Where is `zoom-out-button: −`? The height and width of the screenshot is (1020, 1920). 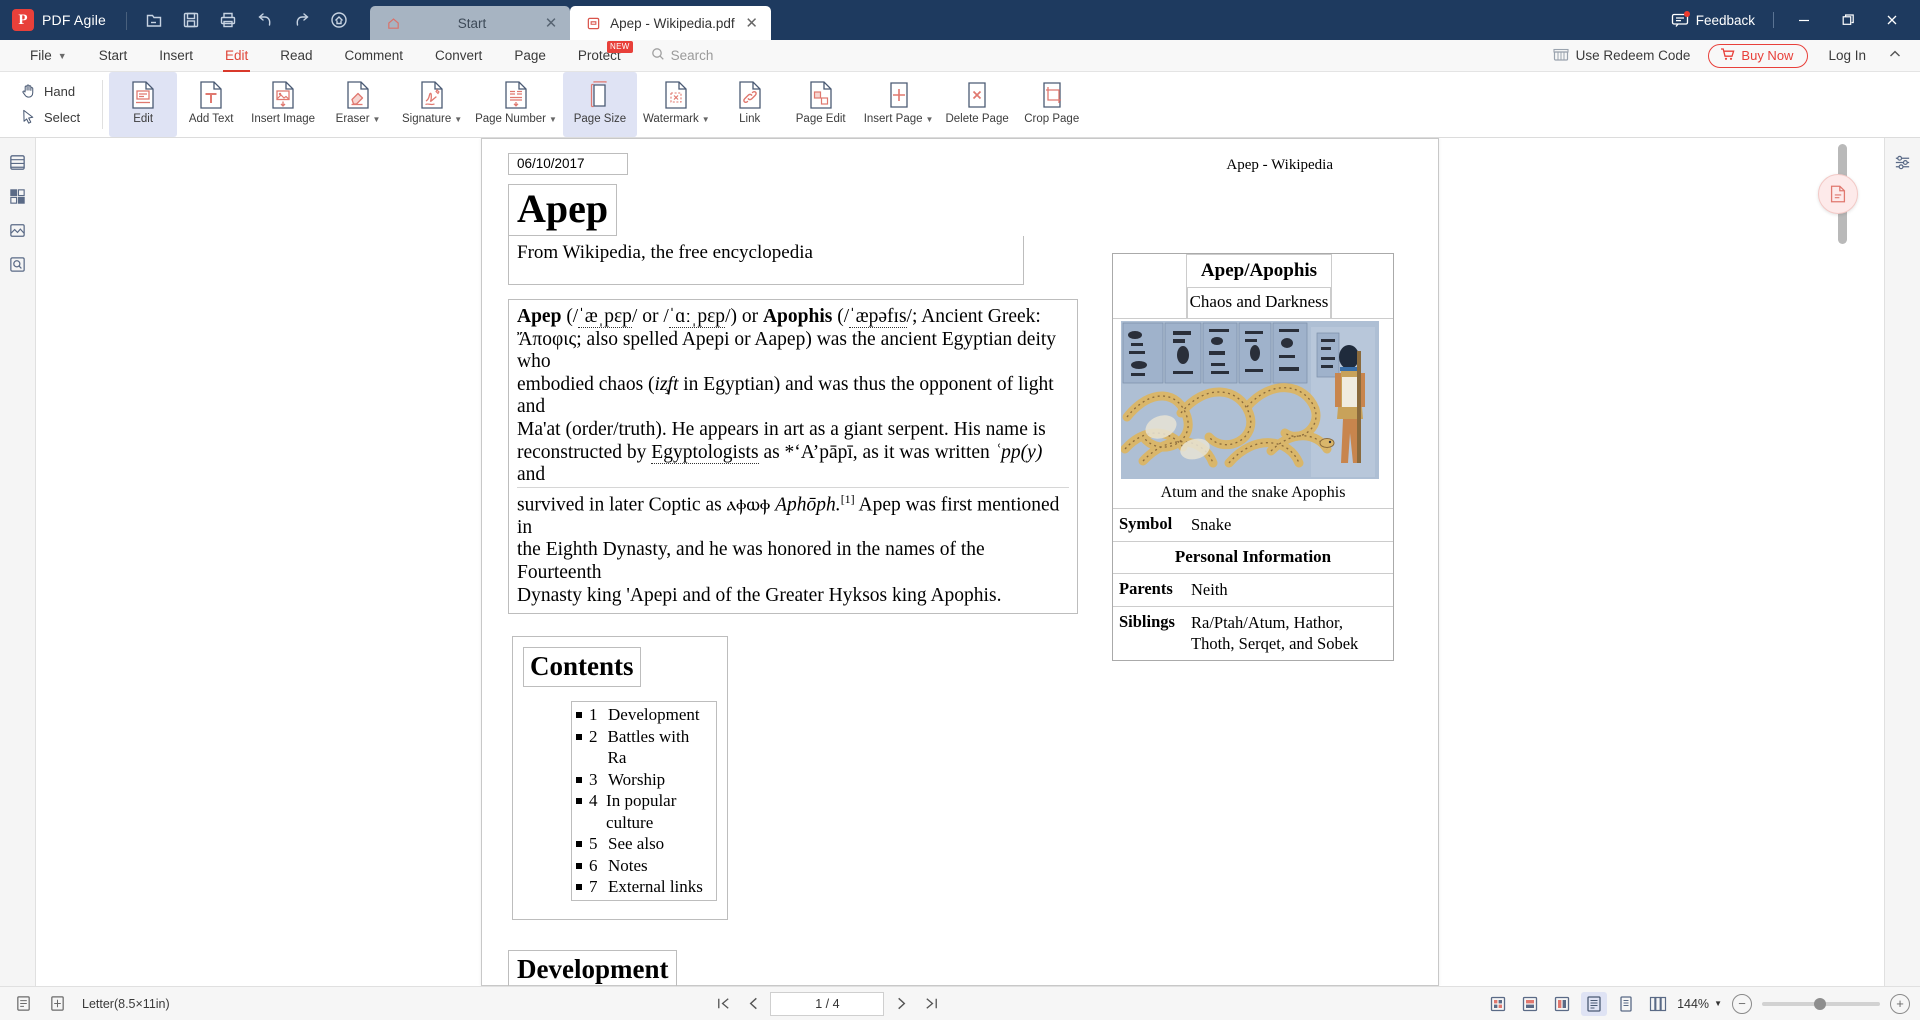
zoom-out-button: − is located at coordinates (1741, 1003).